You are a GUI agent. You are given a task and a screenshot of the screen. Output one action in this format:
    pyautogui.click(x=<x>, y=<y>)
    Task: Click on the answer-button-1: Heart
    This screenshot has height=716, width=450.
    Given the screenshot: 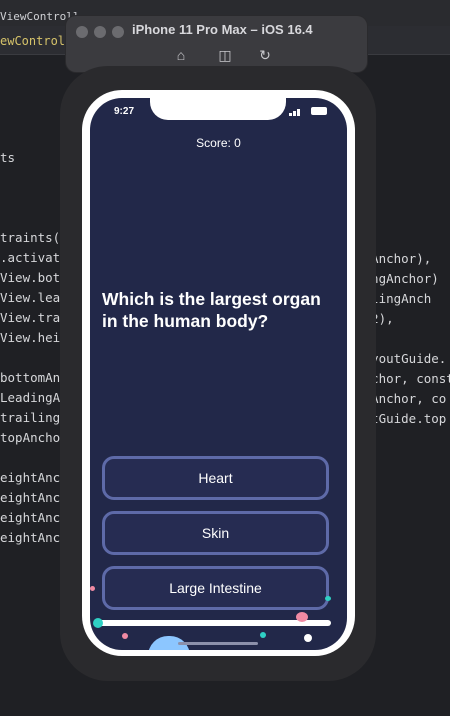 What is the action you would take?
    pyautogui.click(x=215, y=478)
    